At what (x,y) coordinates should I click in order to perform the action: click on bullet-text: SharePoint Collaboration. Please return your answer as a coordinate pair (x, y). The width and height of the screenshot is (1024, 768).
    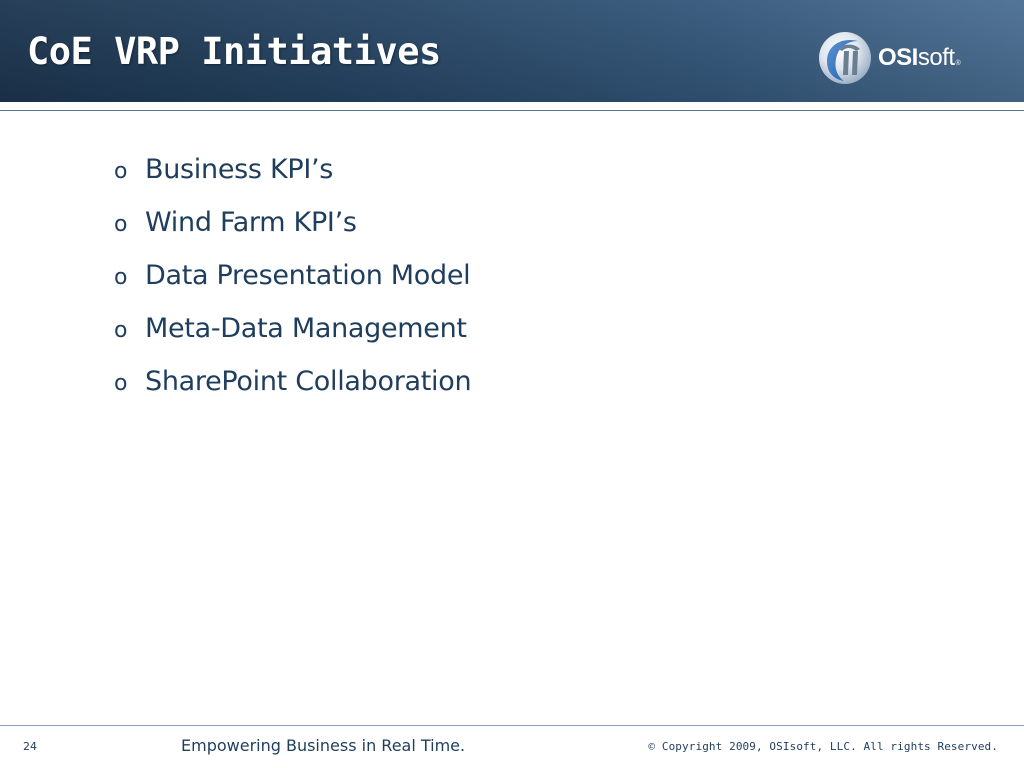
    Looking at the image, I should click on (308, 381).